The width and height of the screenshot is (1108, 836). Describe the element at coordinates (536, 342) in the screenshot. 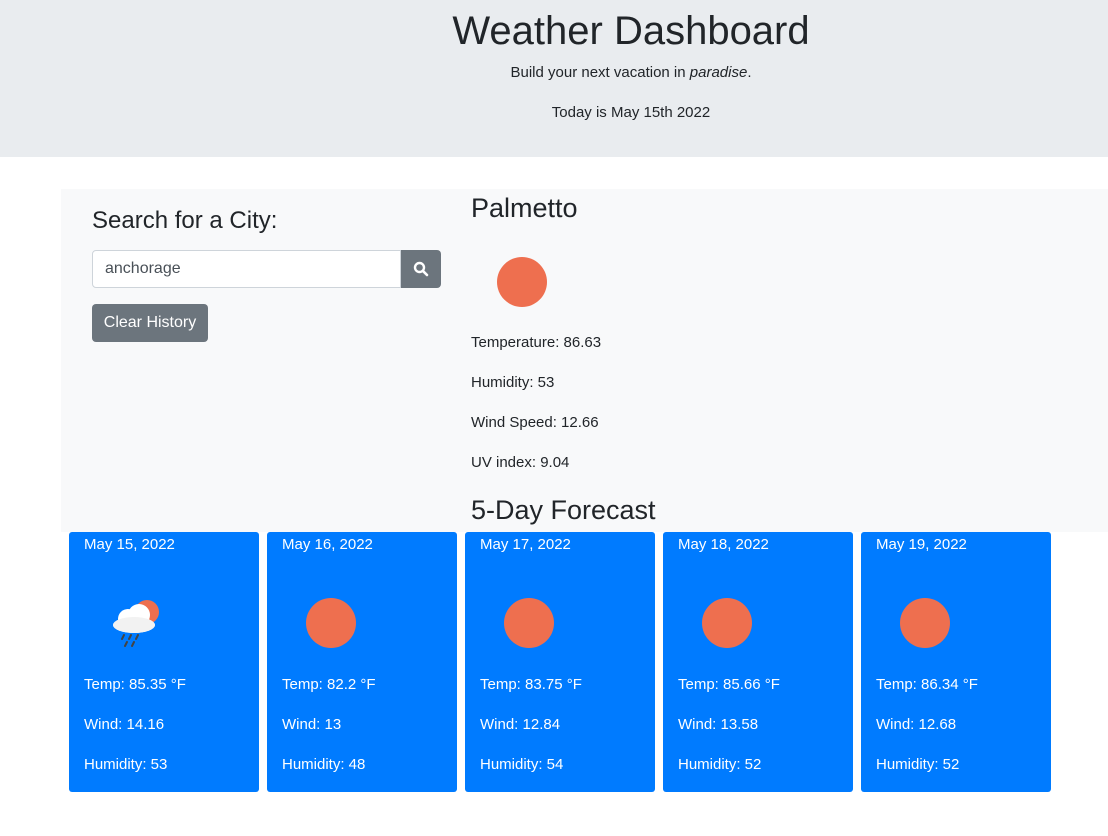

I see `current-temperature: Temperature: 86.63` at that location.